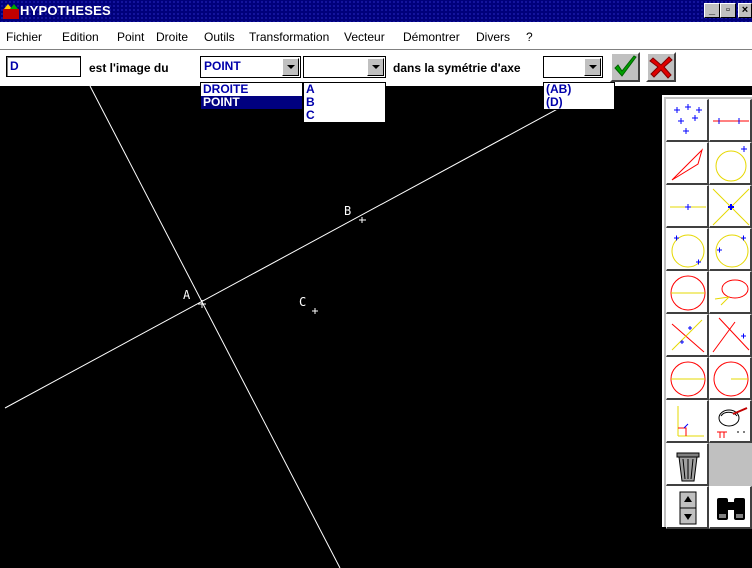 This screenshot has height=568, width=752. I want to click on intersection-tool-button, so click(730, 206).